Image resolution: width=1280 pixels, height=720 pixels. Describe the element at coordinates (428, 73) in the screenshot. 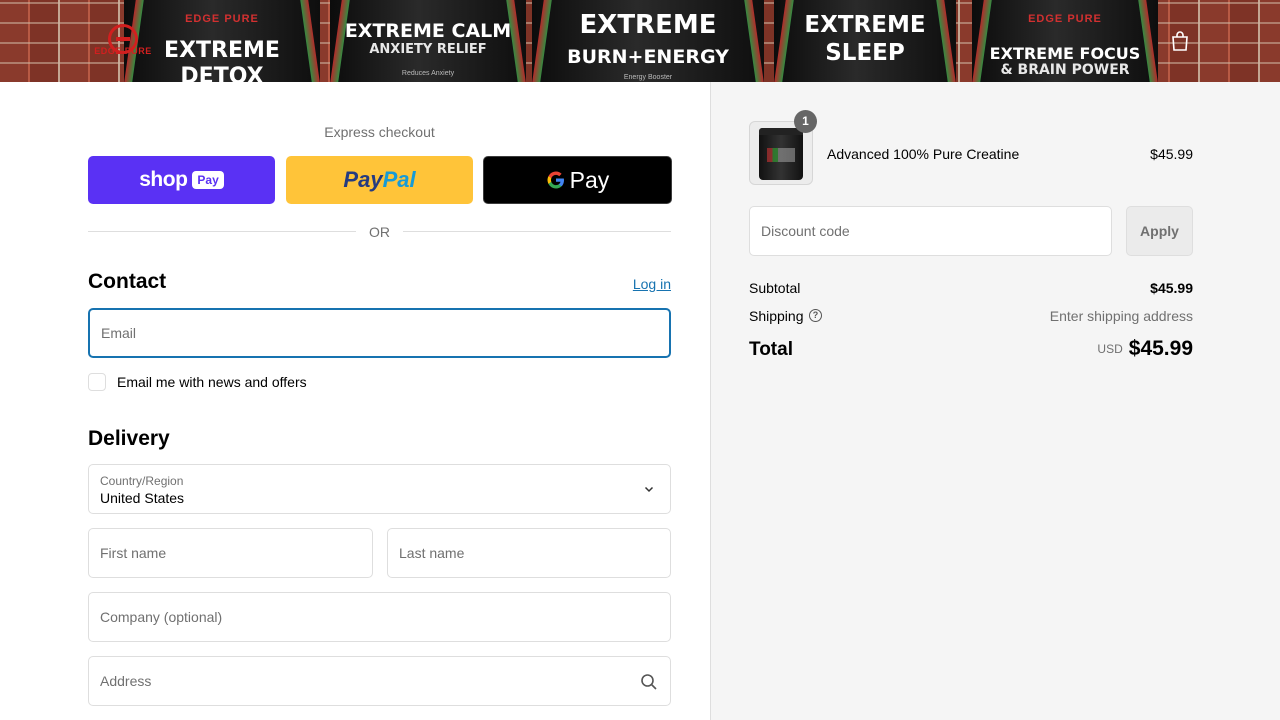

I see `banner-product-tagline: Reduces Anxiety` at that location.